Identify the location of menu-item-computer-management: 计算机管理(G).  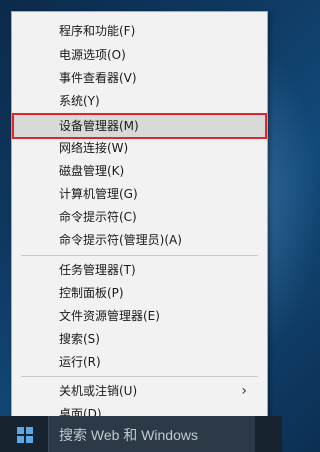
(139, 194).